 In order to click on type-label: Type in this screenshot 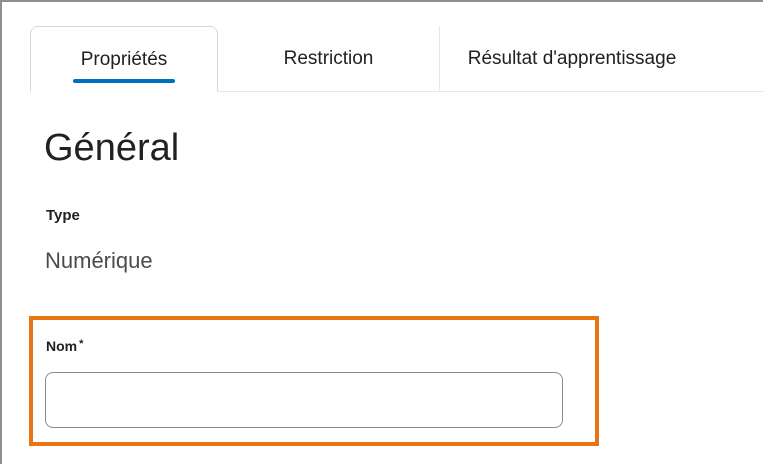, I will do `click(63, 215)`.